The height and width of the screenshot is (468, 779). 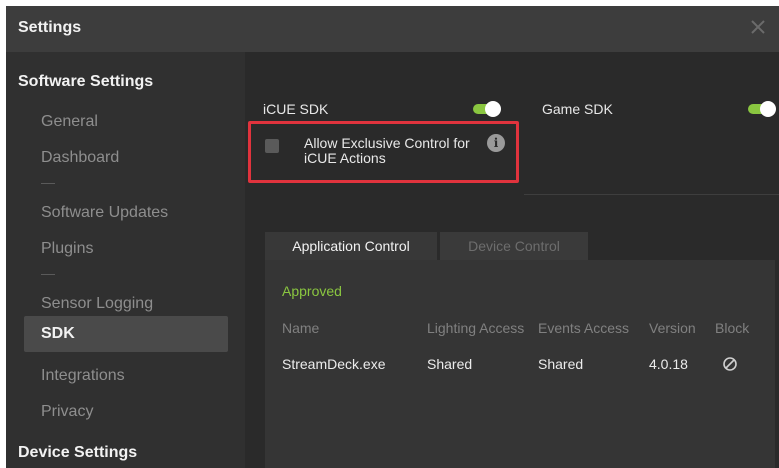 I want to click on sidebar-item-sdk: SDK, so click(x=126, y=334).